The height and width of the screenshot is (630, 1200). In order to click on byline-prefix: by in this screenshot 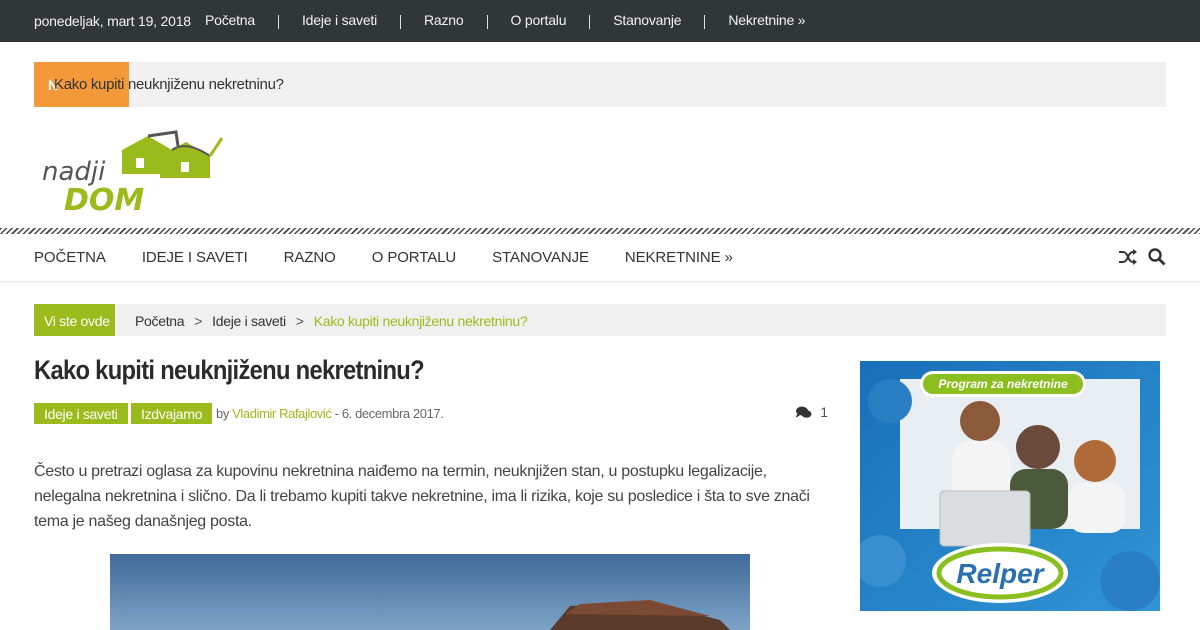, I will do `click(222, 413)`.